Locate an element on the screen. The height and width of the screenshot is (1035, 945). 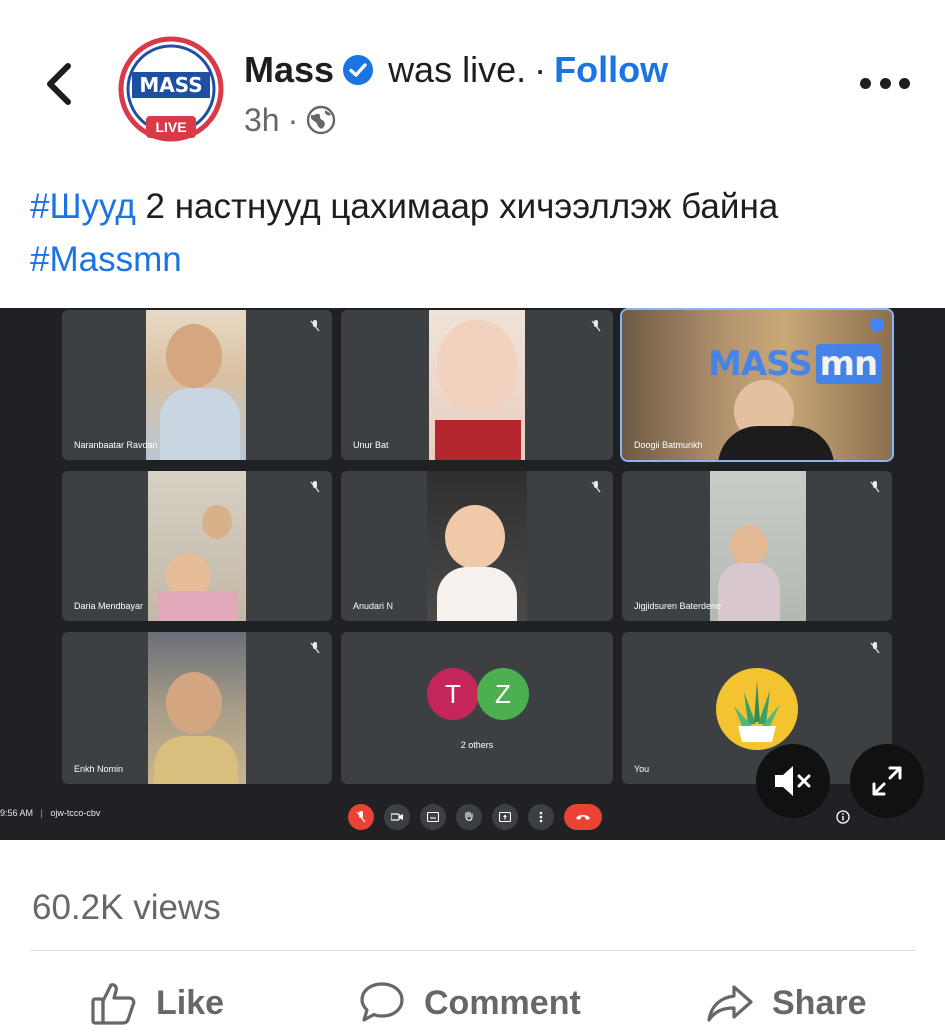
hashtag-shuud: #Шууд is located at coordinates (83, 206).